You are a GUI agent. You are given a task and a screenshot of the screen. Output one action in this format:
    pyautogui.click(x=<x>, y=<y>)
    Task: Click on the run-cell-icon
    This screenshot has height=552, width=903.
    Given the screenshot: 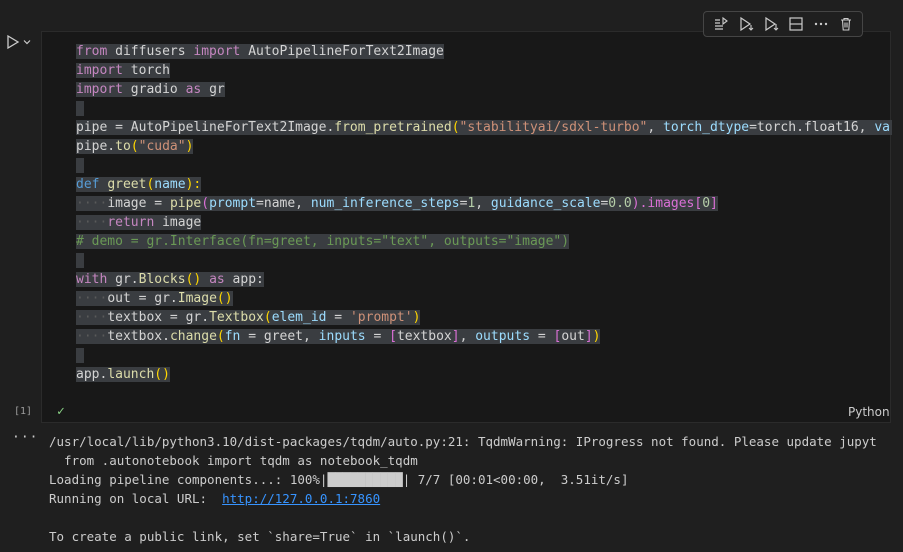 What is the action you would take?
    pyautogui.click(x=13, y=42)
    